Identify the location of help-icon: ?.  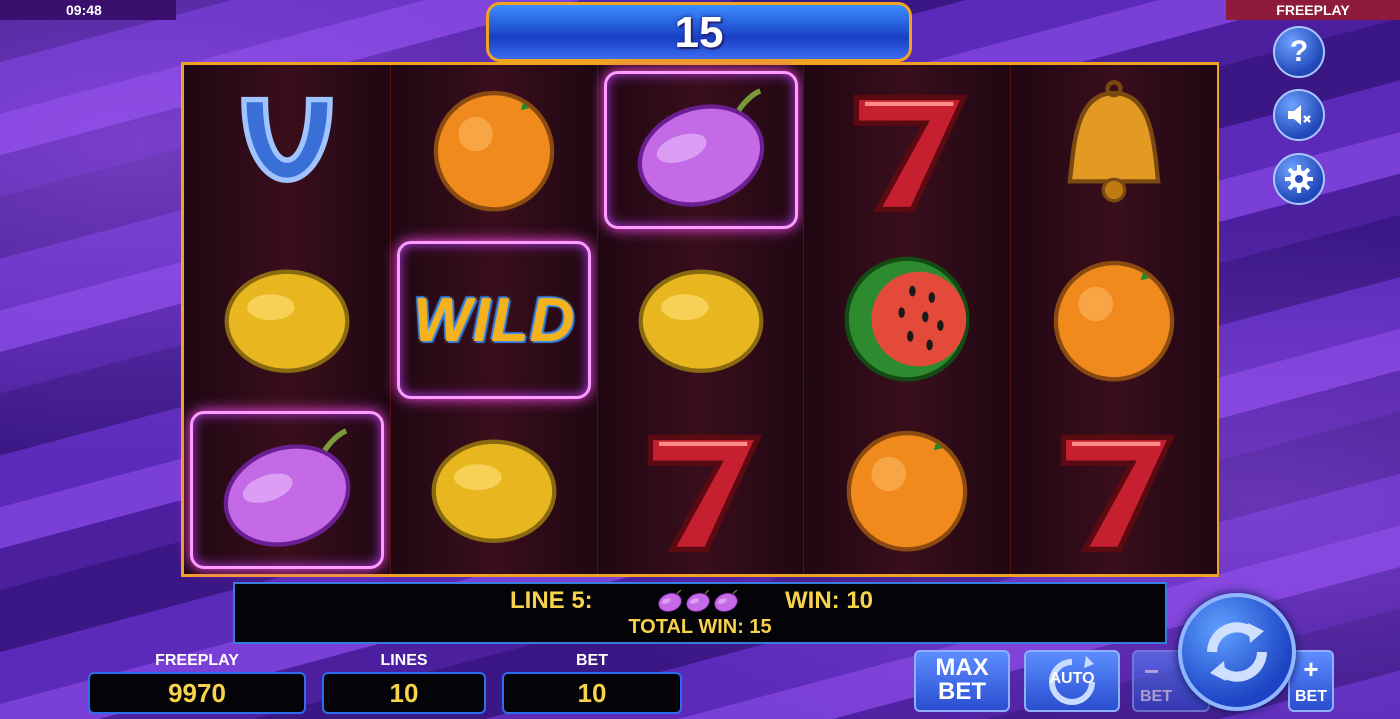
(1299, 51).